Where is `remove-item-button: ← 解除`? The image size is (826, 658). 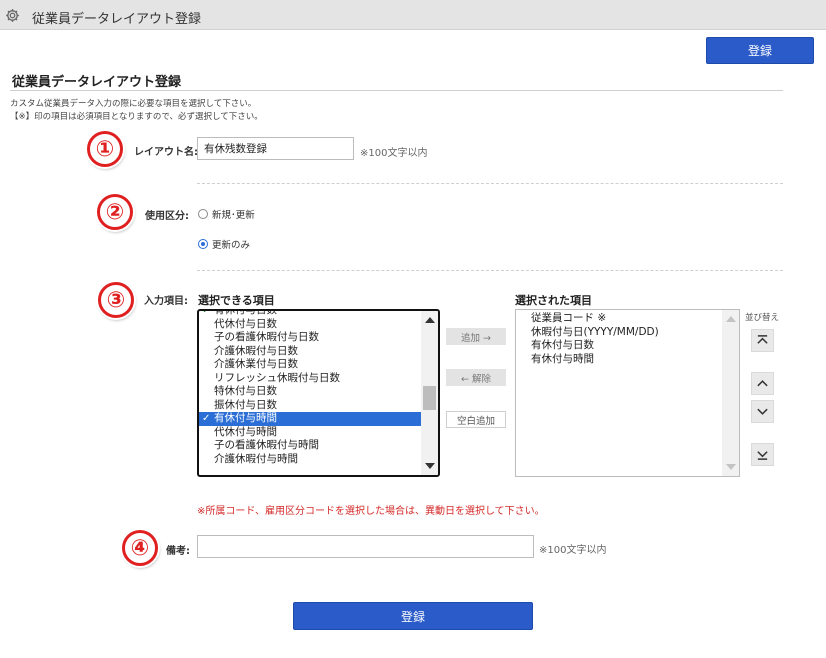 remove-item-button: ← 解除 is located at coordinates (476, 377).